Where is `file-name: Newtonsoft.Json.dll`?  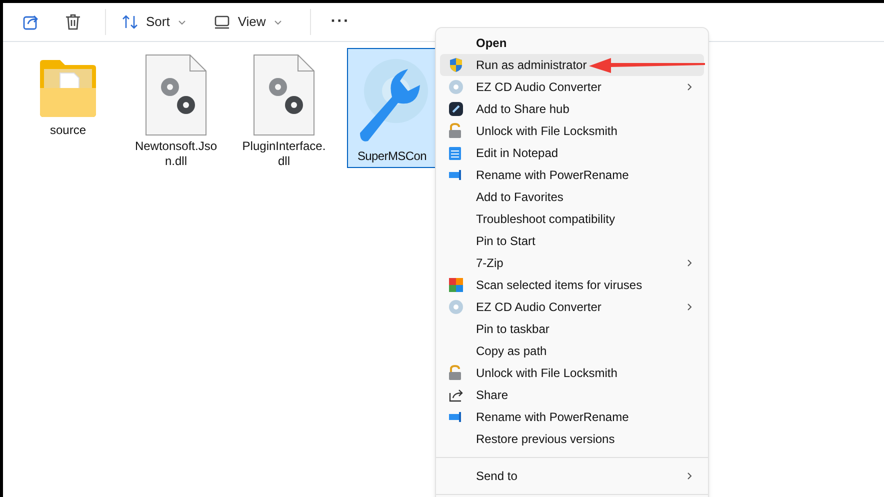
file-name: Newtonsoft.Json.dll is located at coordinates (176, 154).